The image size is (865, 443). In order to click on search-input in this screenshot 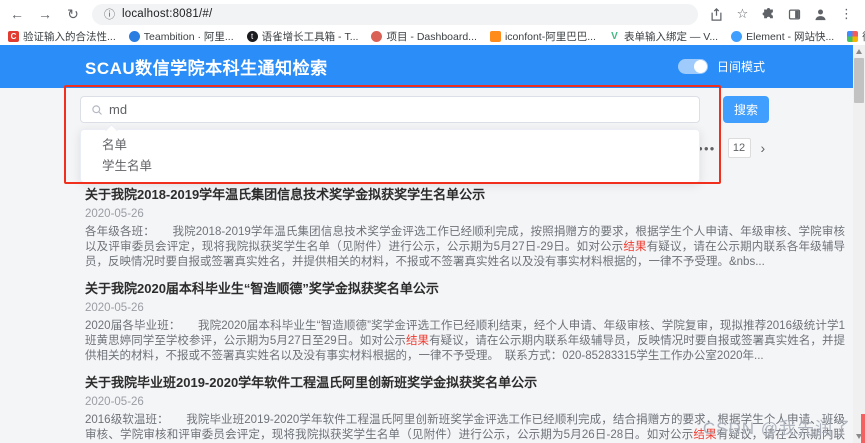, I will do `click(399, 109)`.